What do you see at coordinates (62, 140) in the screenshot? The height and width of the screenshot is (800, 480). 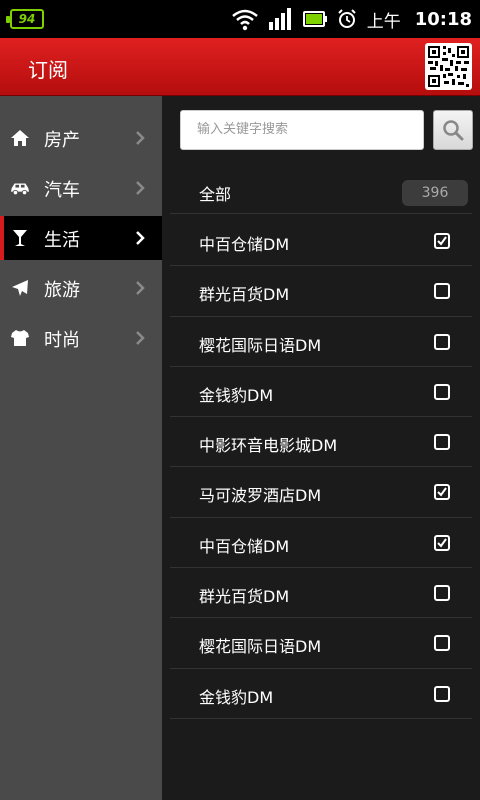 I see `sidebar-item-label: 房产` at bounding box center [62, 140].